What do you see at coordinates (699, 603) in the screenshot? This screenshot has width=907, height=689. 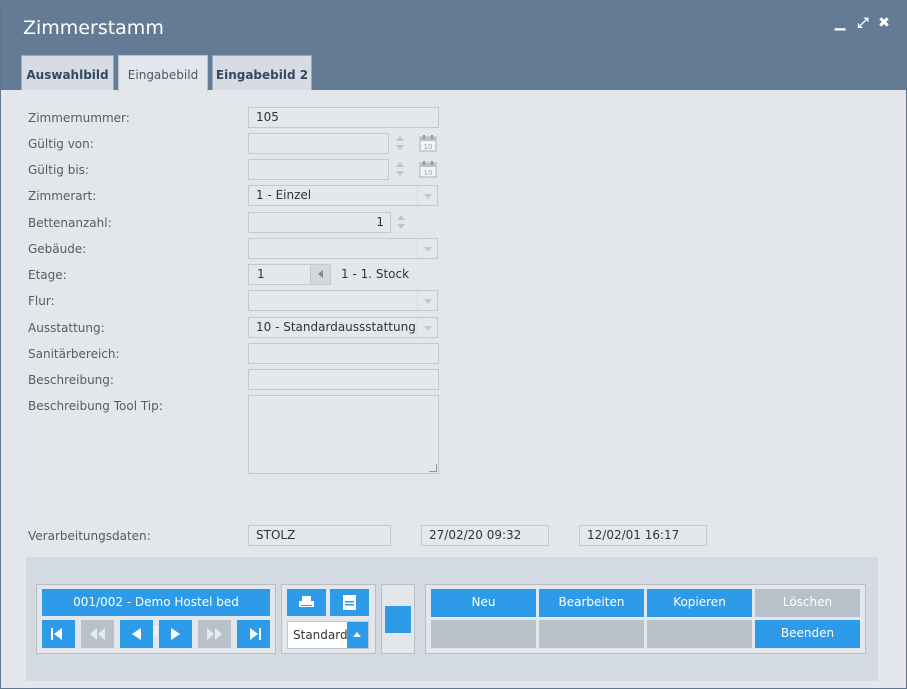 I see `kopieren-button: Kopieren` at bounding box center [699, 603].